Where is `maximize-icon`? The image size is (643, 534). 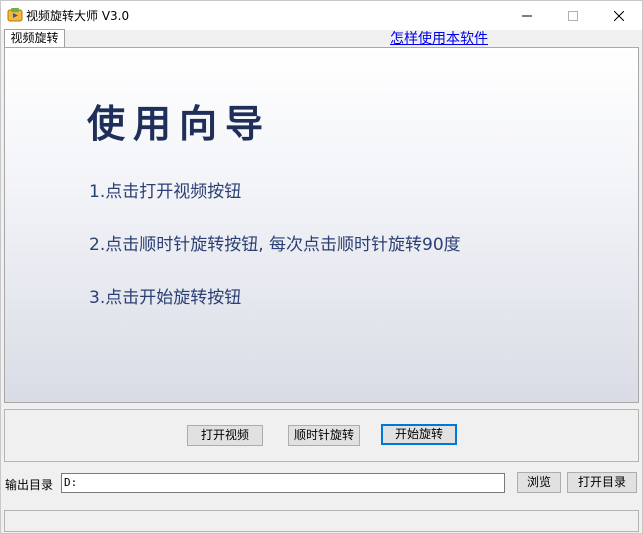
maximize-icon is located at coordinates (573, 15).